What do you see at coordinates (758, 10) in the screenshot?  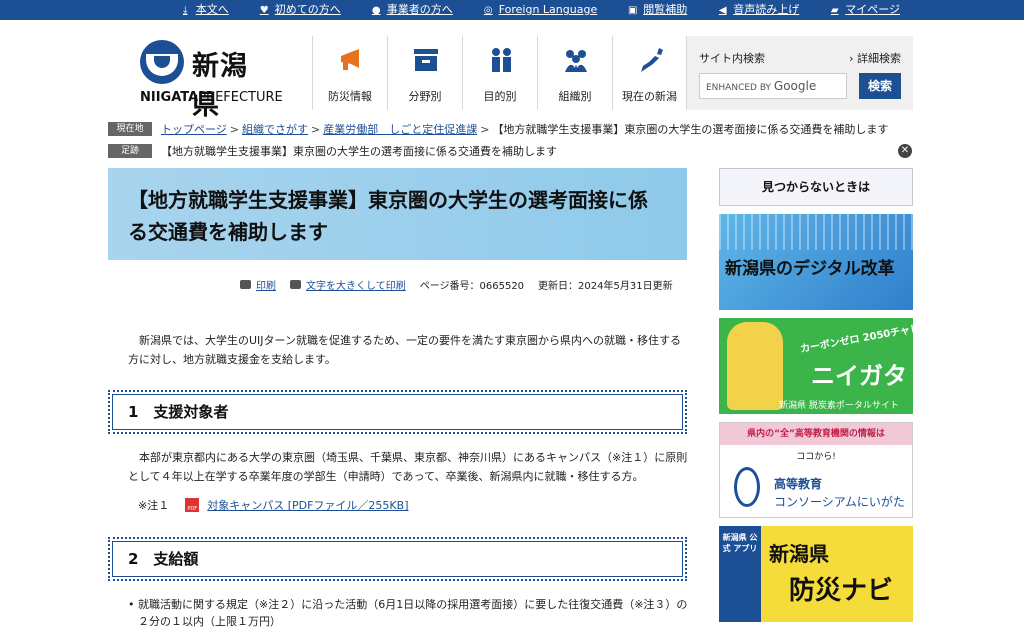 I see `read-aloud-link: ◀ 音声読み上げ` at bounding box center [758, 10].